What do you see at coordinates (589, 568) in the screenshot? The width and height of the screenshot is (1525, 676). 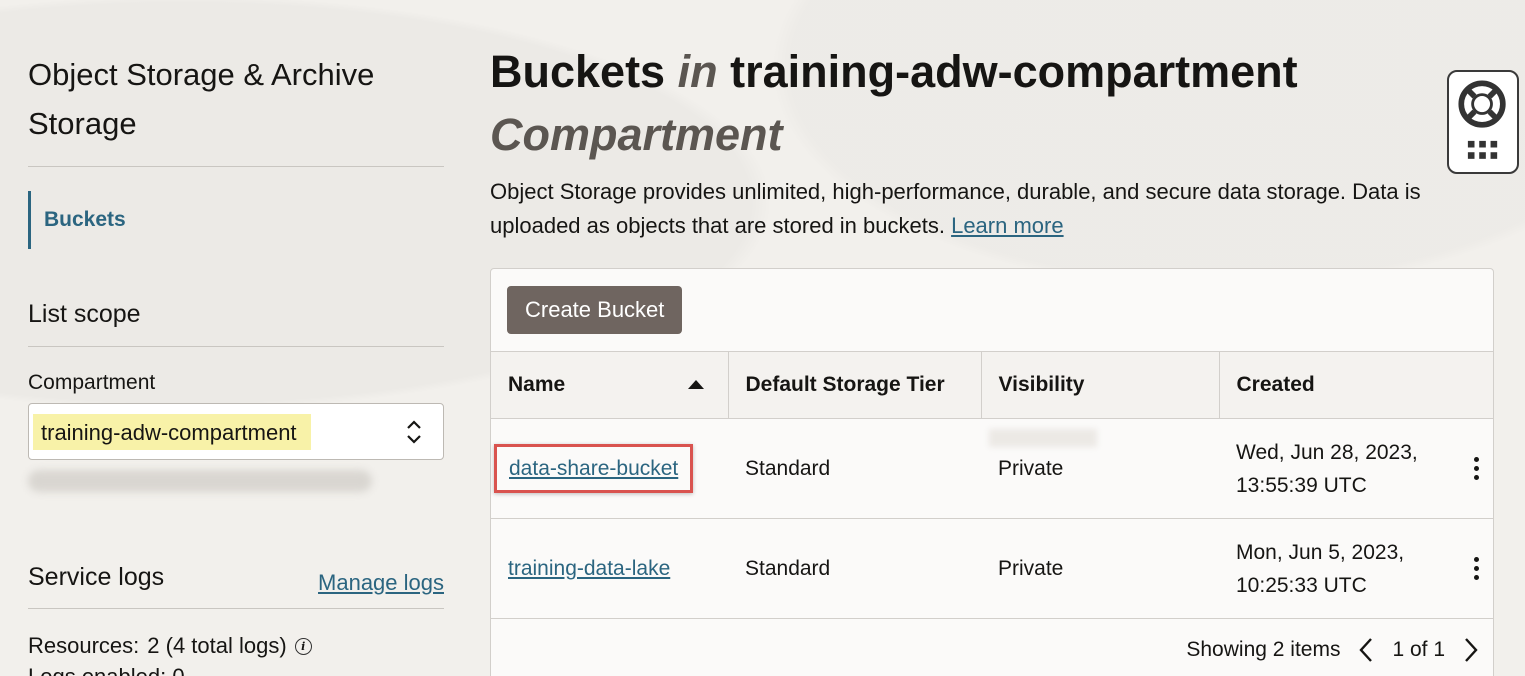 I see `bucket-link: training-data-lake` at bounding box center [589, 568].